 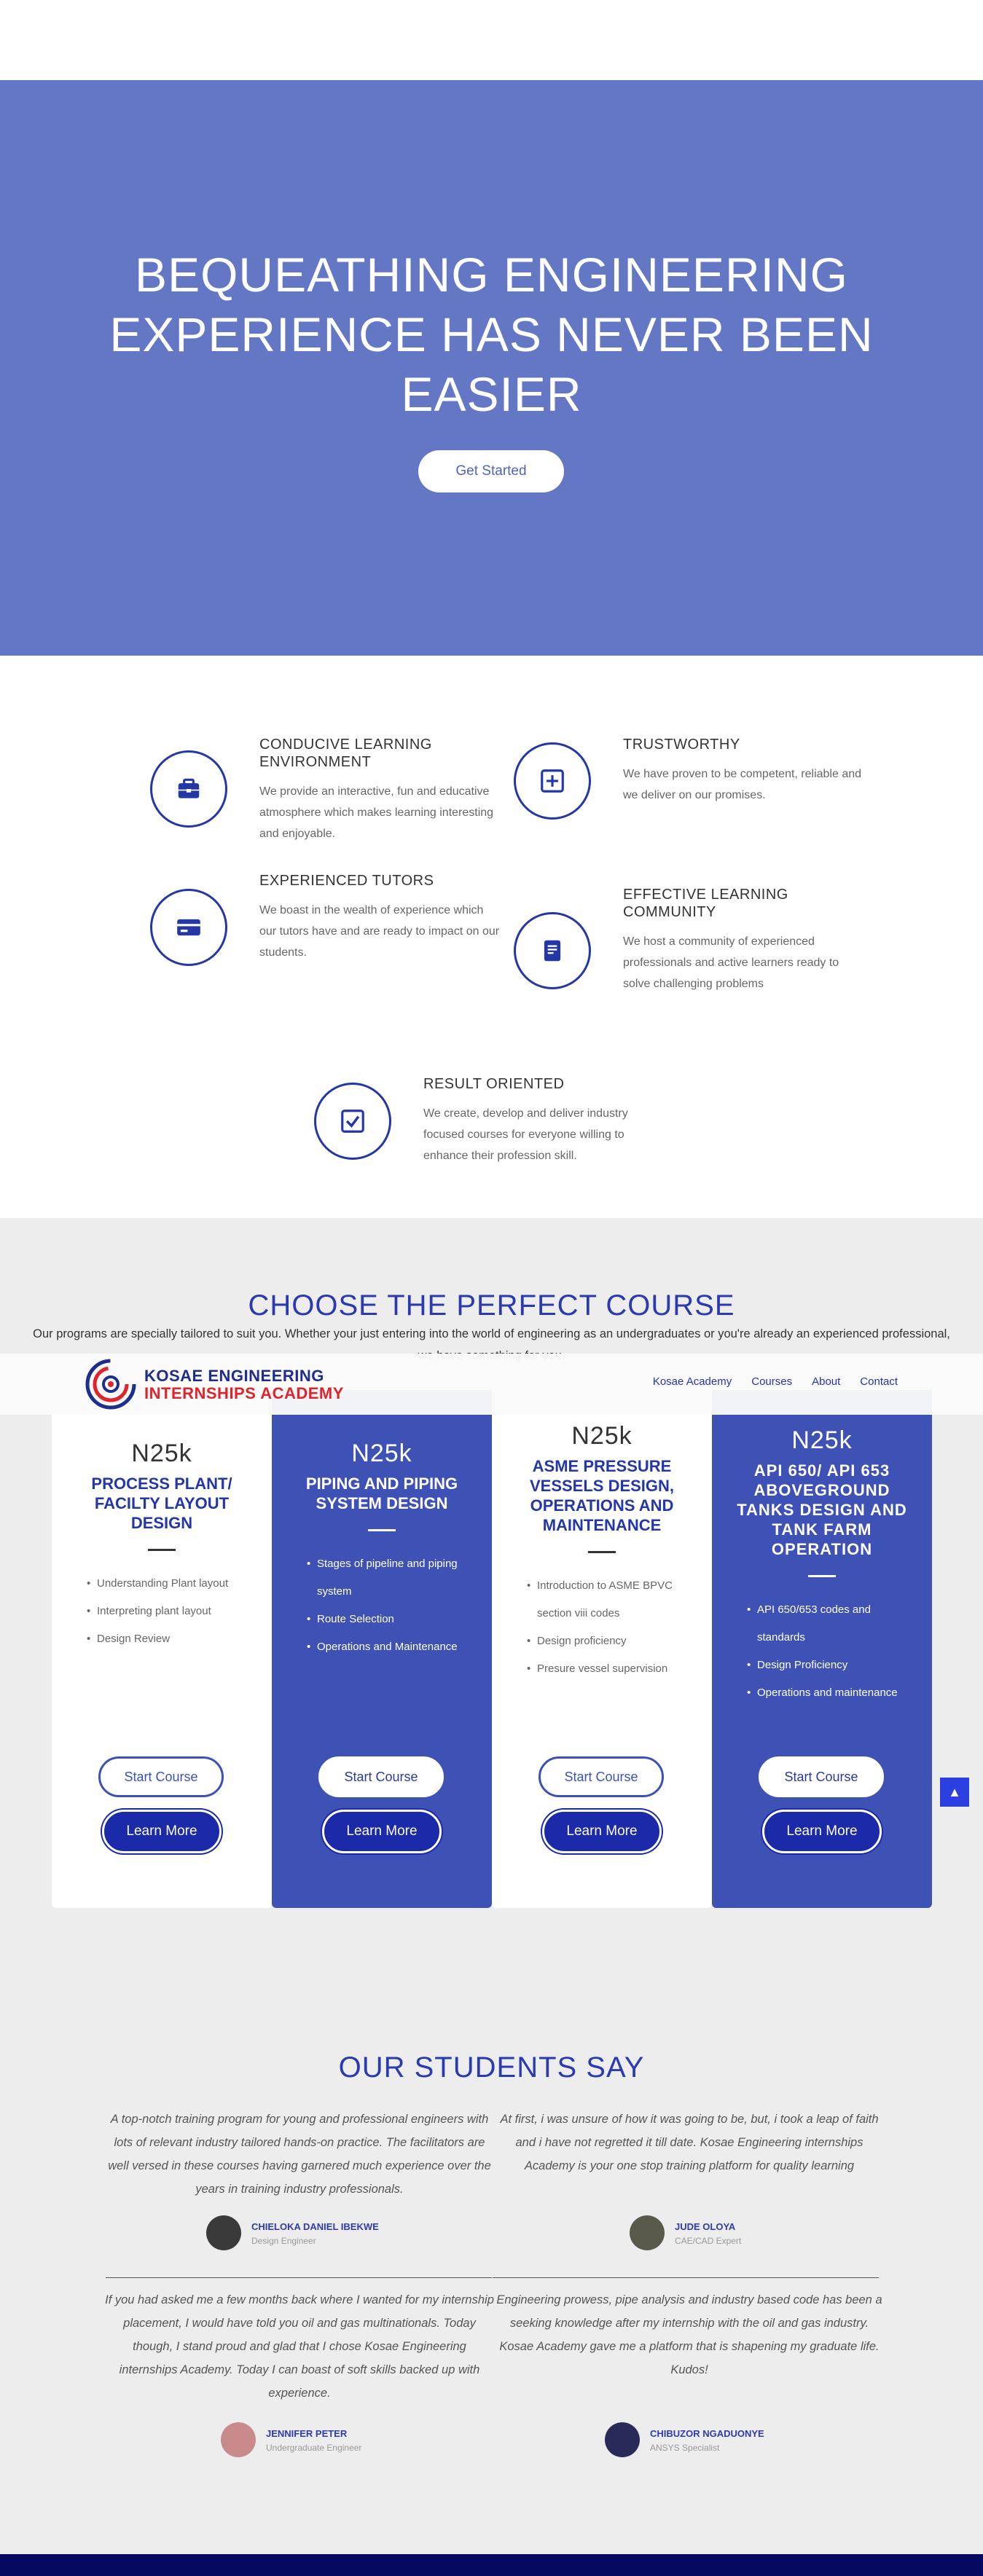 I want to click on course-title: PROCESS PLANT/ FACILTY LAYOUT DESIGN, so click(x=161, y=1503).